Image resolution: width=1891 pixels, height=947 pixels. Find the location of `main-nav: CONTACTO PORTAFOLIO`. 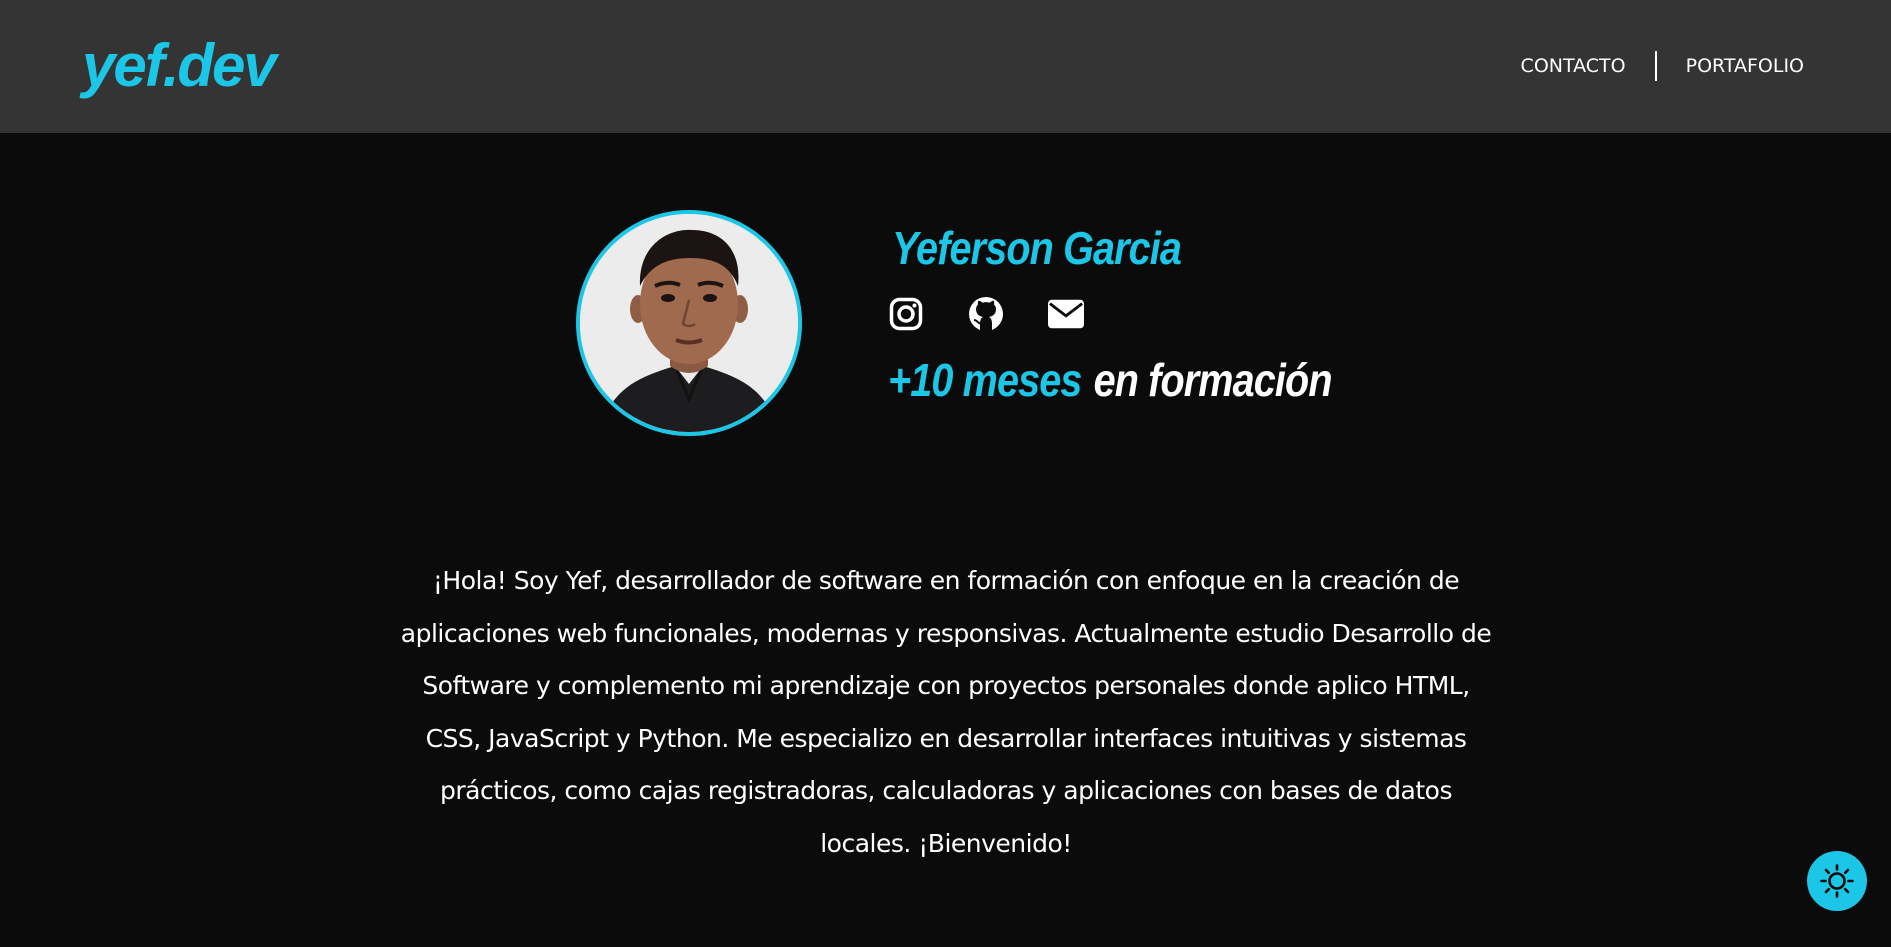

main-nav: CONTACTO PORTAFOLIO is located at coordinates (1662, 66).